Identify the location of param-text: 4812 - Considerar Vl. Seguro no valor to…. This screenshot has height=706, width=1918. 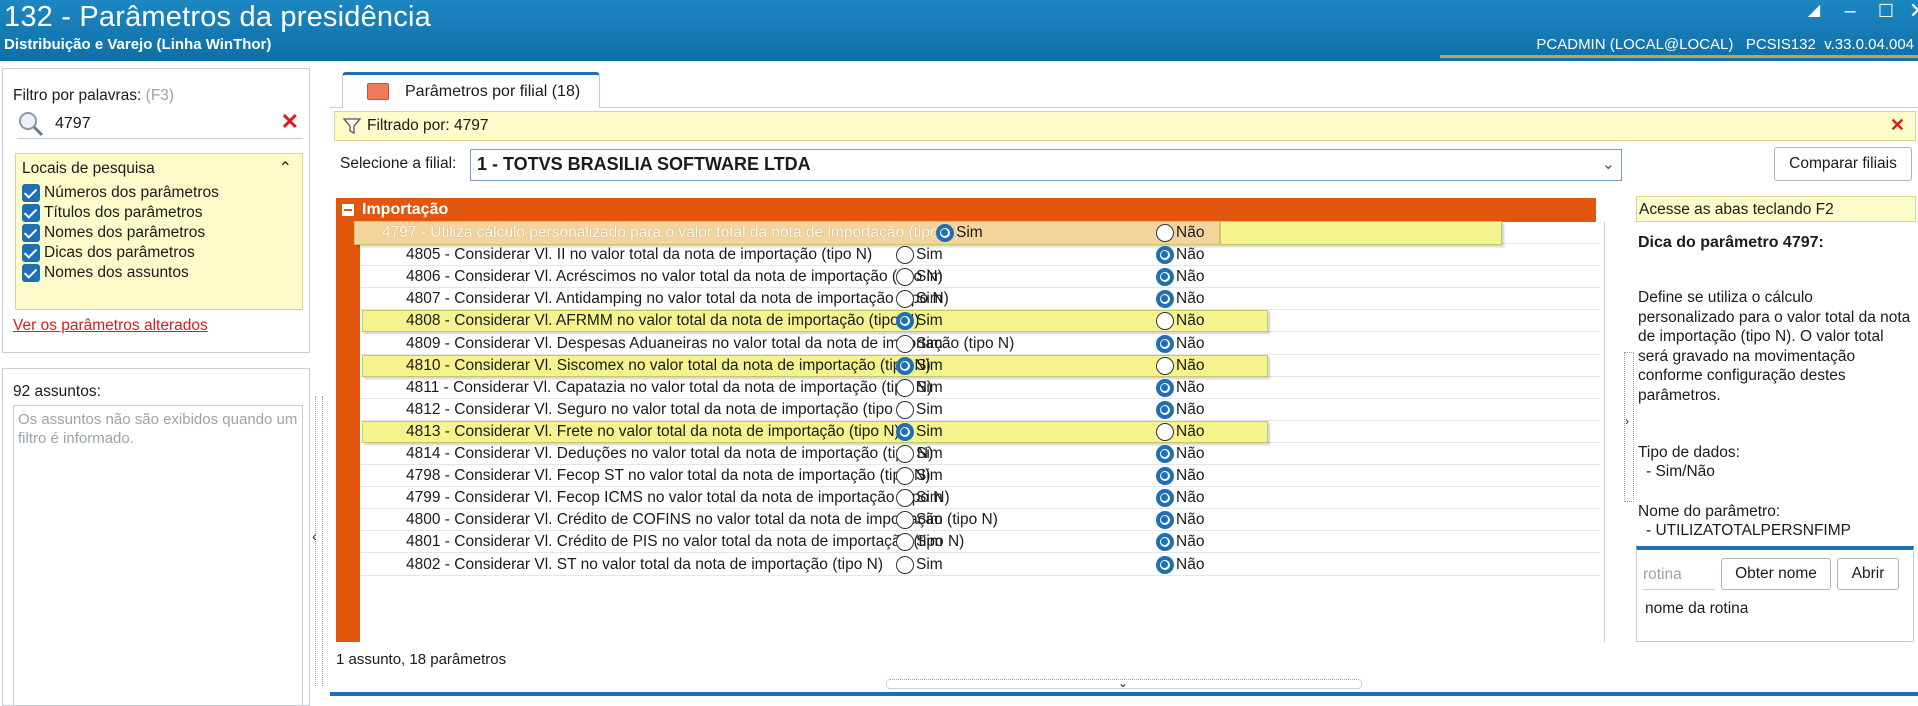
(660, 409).